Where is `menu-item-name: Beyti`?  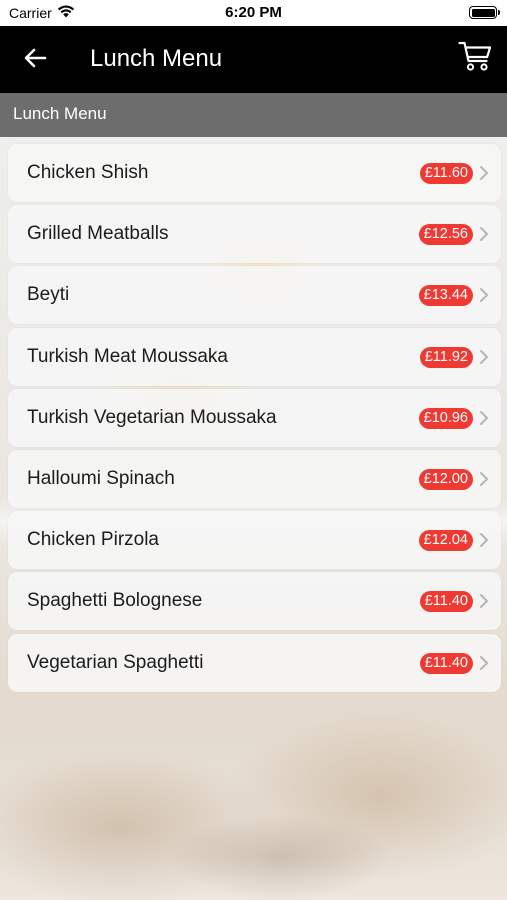 menu-item-name: Beyti is located at coordinates (48, 295).